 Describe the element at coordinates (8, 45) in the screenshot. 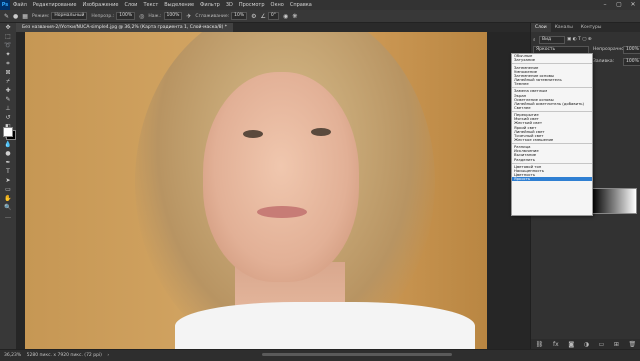

I see `lasso-icon: ➰` at that location.